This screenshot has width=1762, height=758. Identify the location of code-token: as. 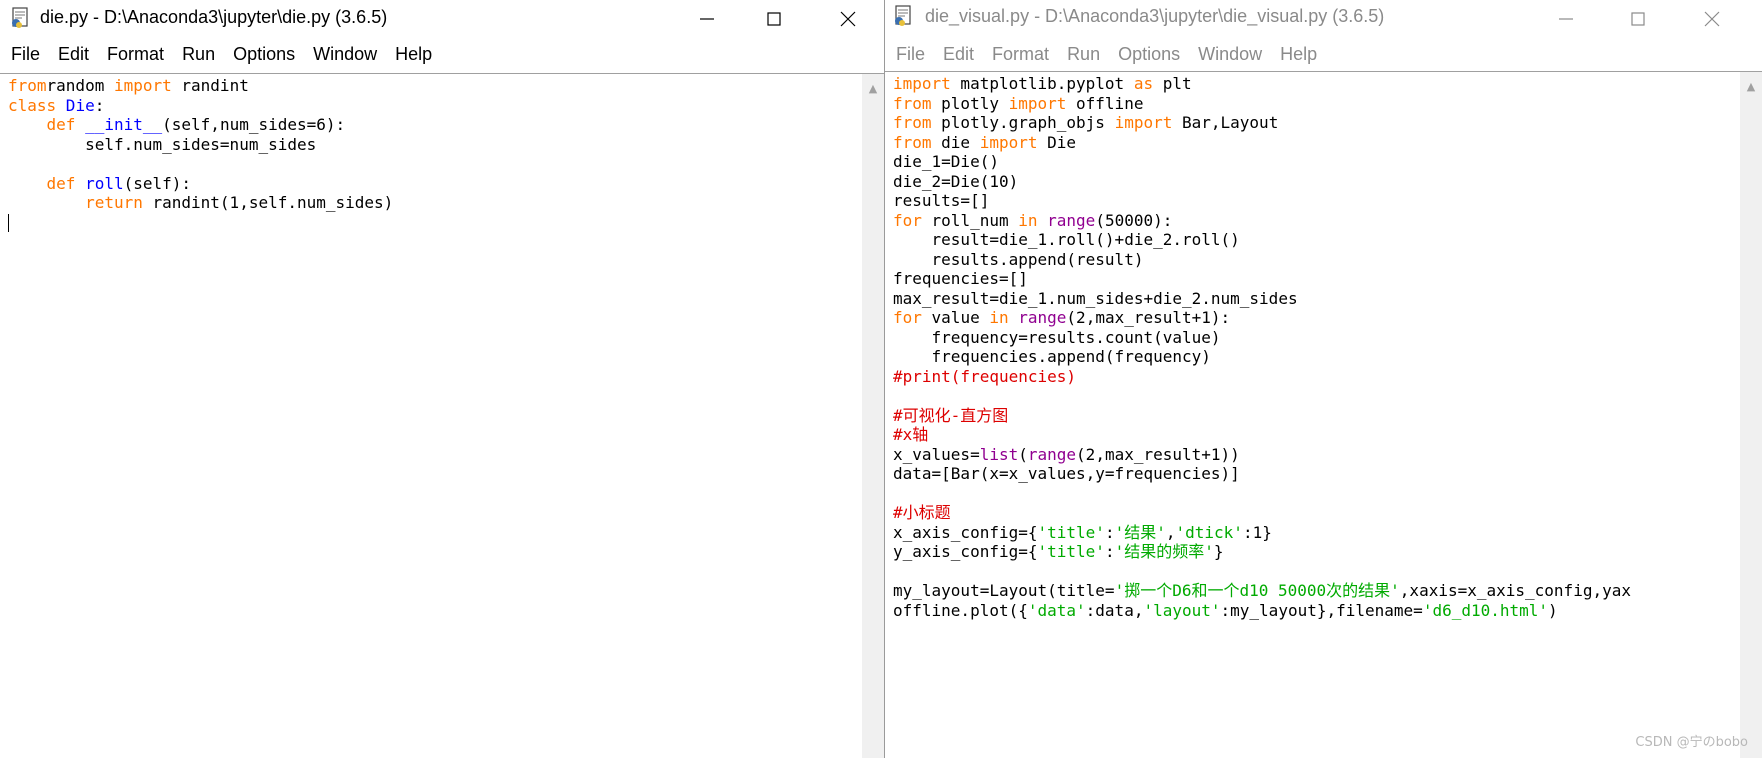
(1143, 83).